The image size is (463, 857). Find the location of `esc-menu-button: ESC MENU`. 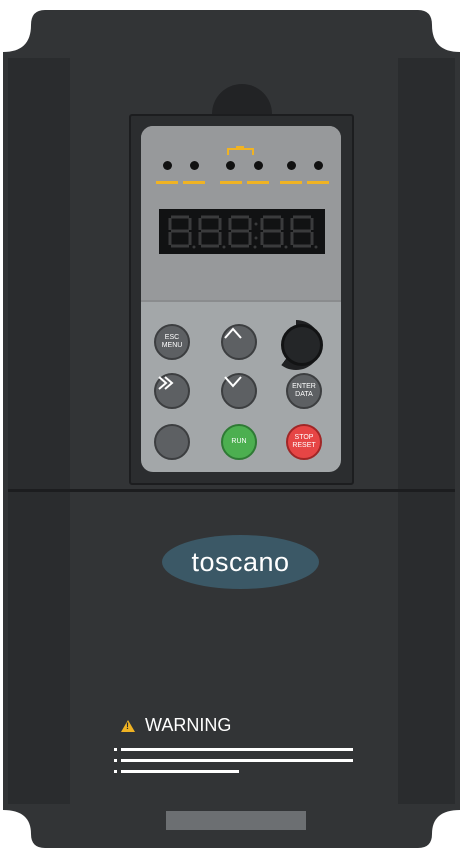

esc-menu-button: ESC MENU is located at coordinates (172, 342).